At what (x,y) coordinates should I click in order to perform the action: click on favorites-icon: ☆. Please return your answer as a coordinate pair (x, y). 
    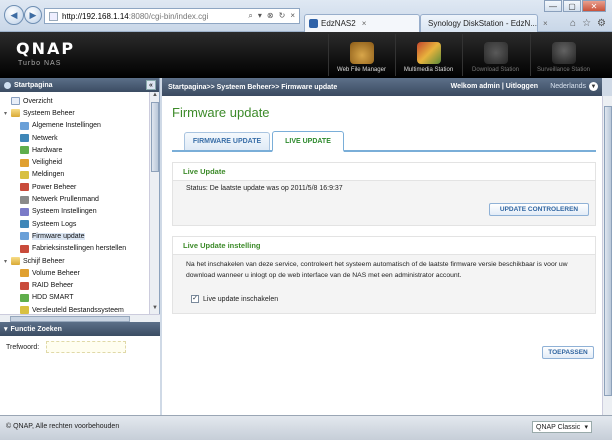
    Looking at the image, I should click on (586, 23).